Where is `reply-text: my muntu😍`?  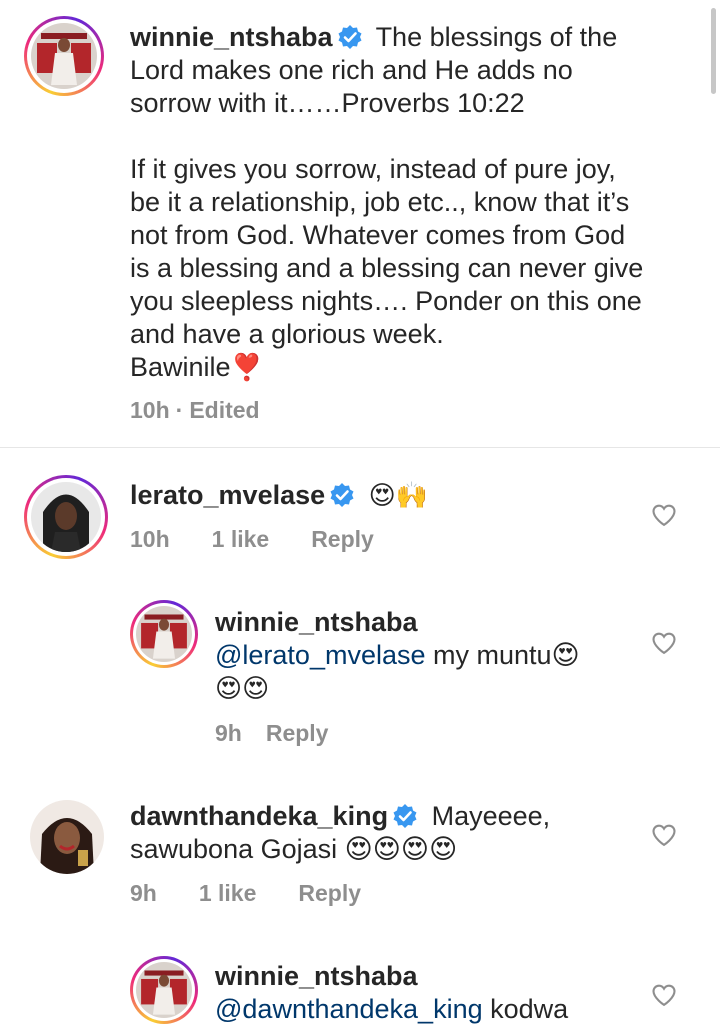
reply-text: my muntu😍 is located at coordinates (502, 655).